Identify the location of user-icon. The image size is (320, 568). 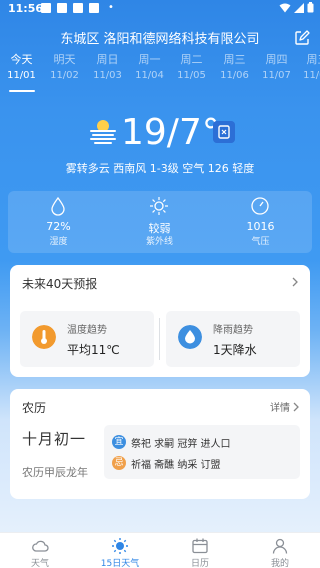
(280, 546).